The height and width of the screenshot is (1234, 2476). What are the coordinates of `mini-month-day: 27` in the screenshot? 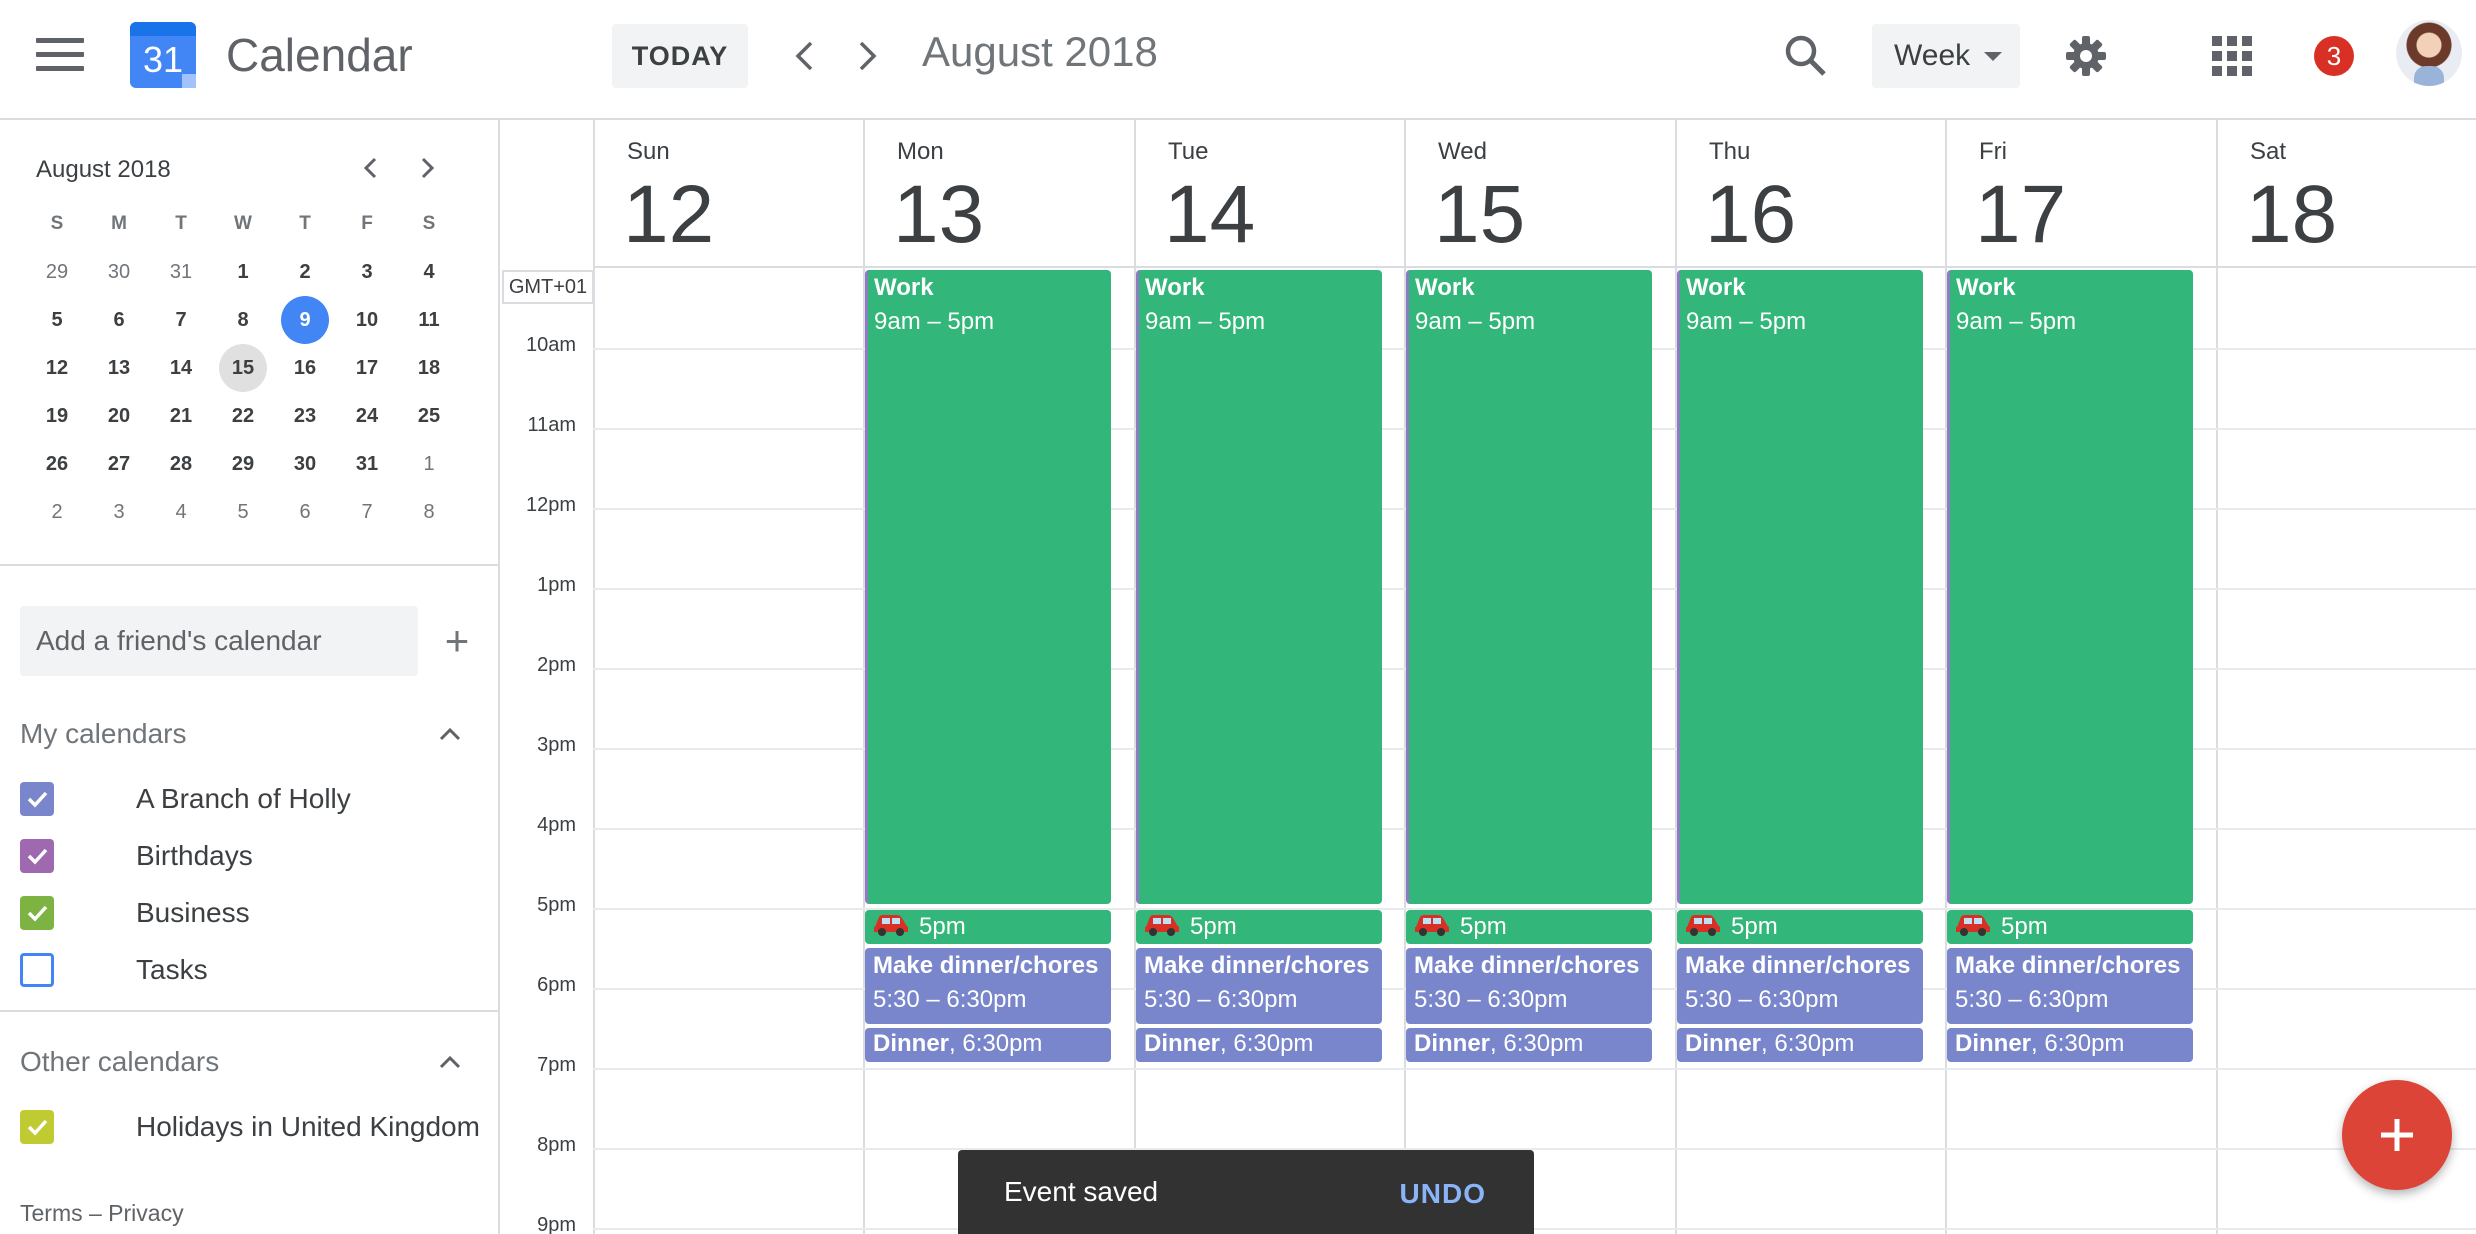 It's located at (119, 464).